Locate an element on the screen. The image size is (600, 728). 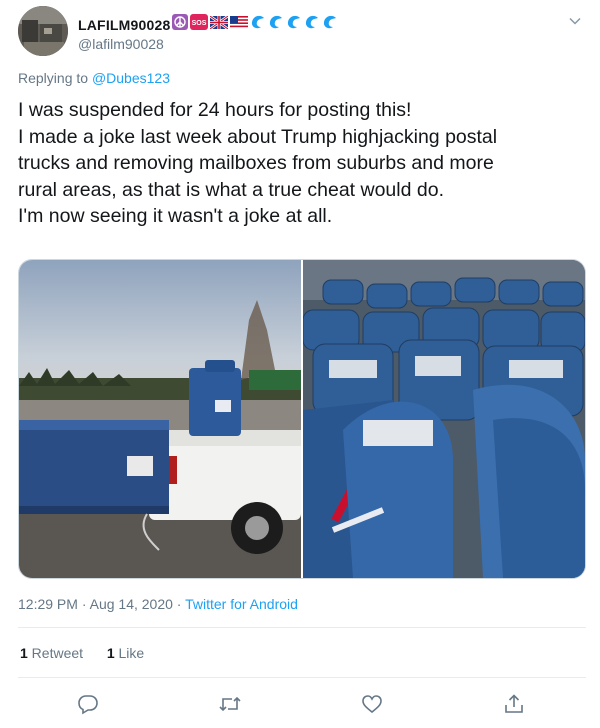
share-icon is located at coordinates (514, 704).